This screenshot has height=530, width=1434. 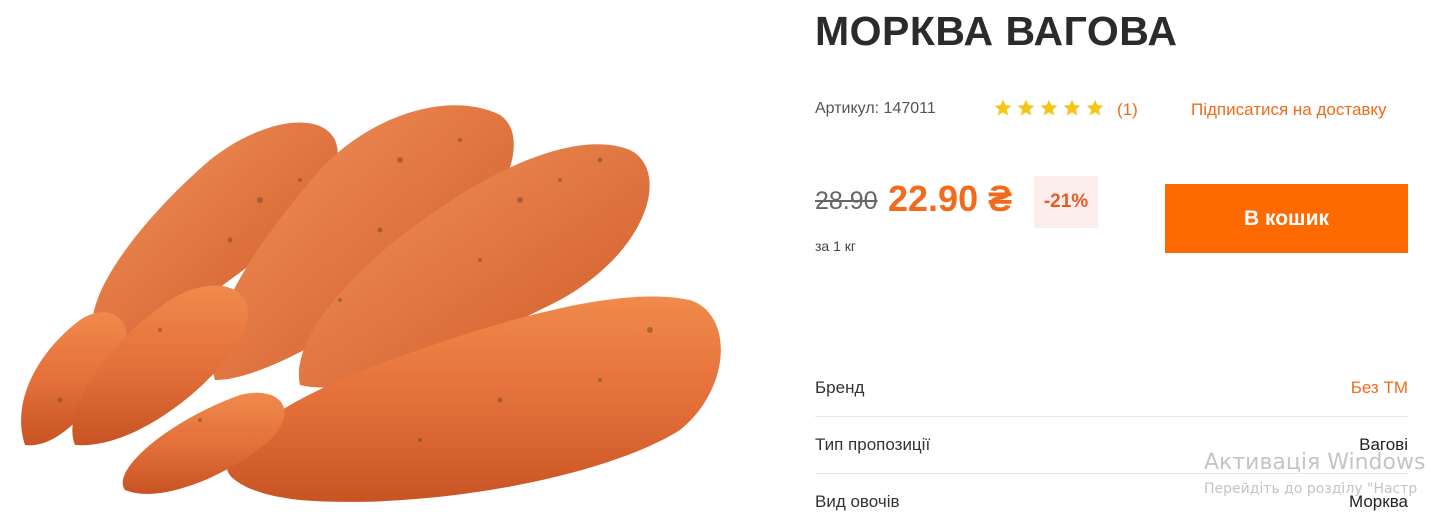 I want to click on product-sku: Артикул: 147011, so click(x=875, y=108).